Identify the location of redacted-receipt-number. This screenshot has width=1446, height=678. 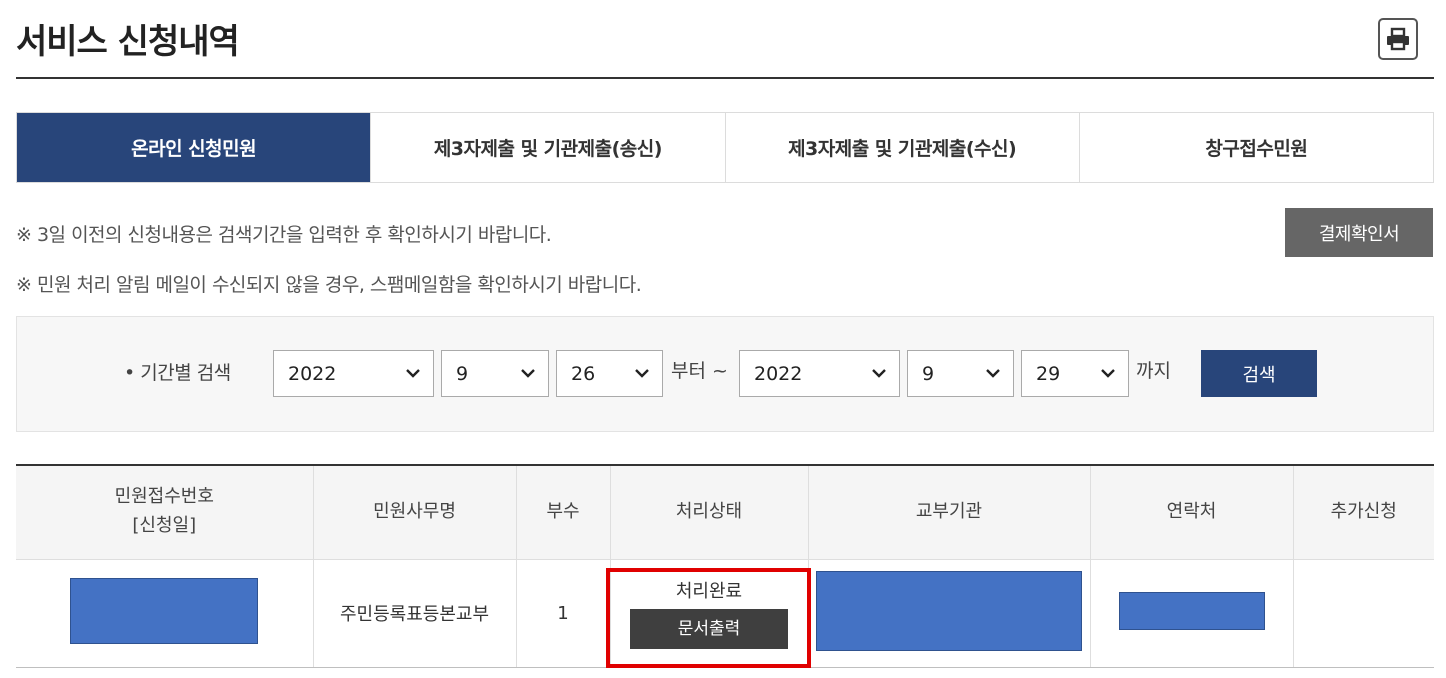
(164, 610).